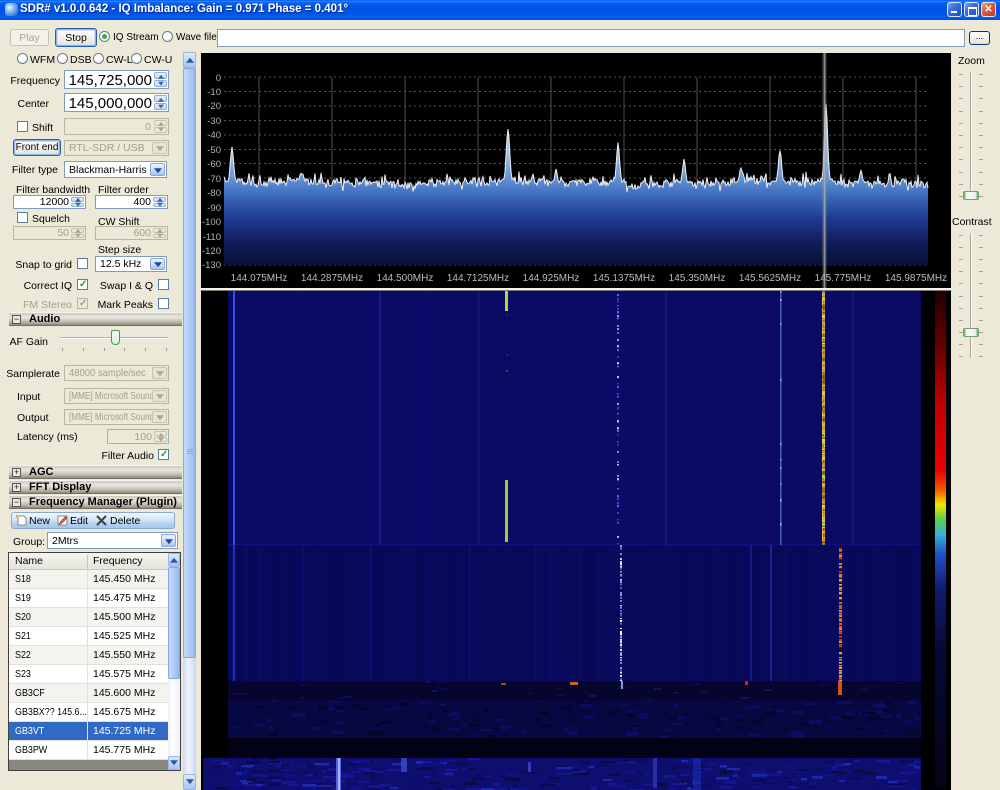  Describe the element at coordinates (214, 179) in the screenshot. I see `svg-text: -70` at that location.